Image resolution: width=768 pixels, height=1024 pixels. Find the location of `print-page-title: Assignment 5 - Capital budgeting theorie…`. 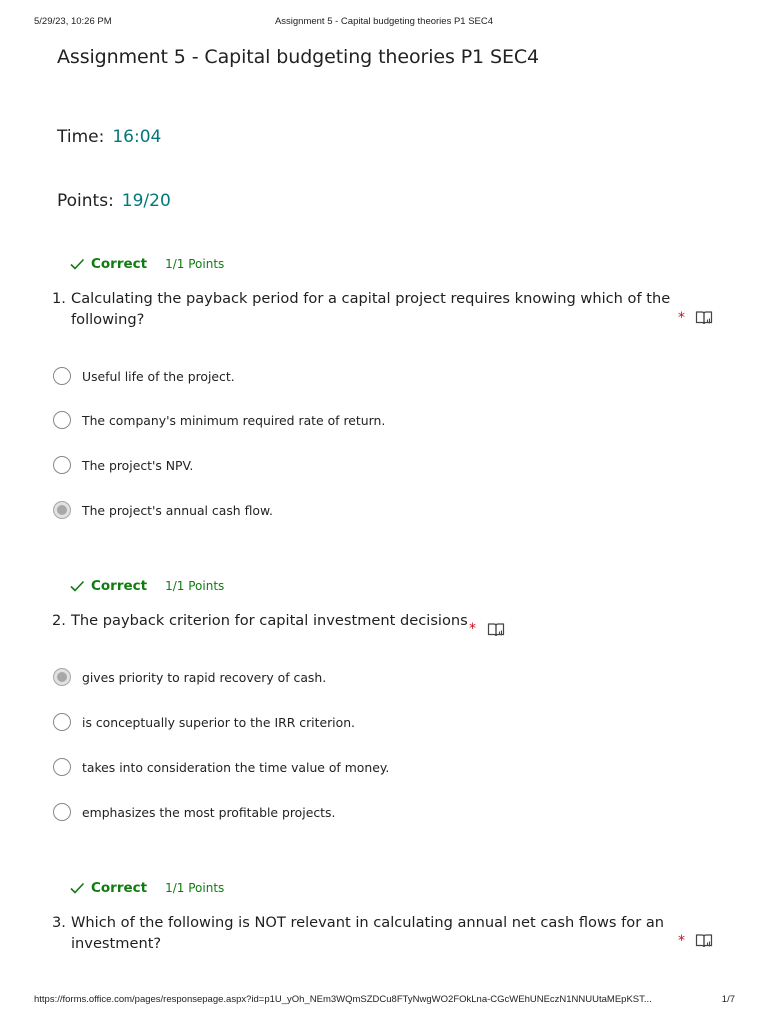

print-page-title: Assignment 5 - Capital budgeting theorie… is located at coordinates (384, 21).